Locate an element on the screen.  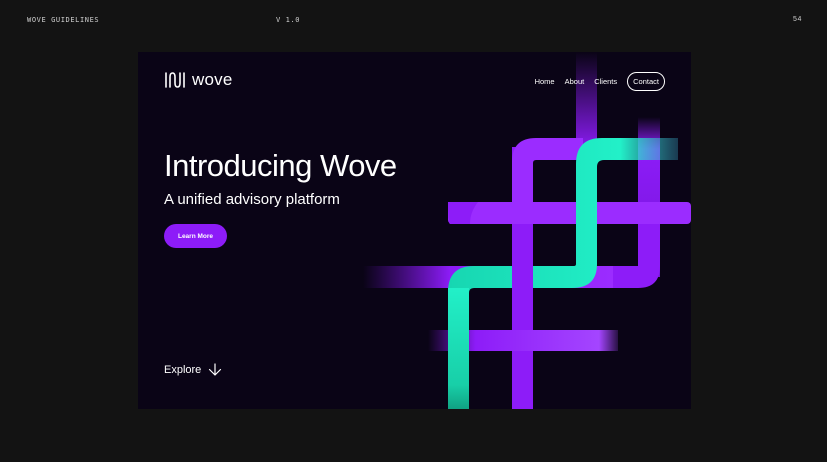
guidelines-header: WOVE GUIDELINES V 1.0 54 is located at coordinates (413, 20).